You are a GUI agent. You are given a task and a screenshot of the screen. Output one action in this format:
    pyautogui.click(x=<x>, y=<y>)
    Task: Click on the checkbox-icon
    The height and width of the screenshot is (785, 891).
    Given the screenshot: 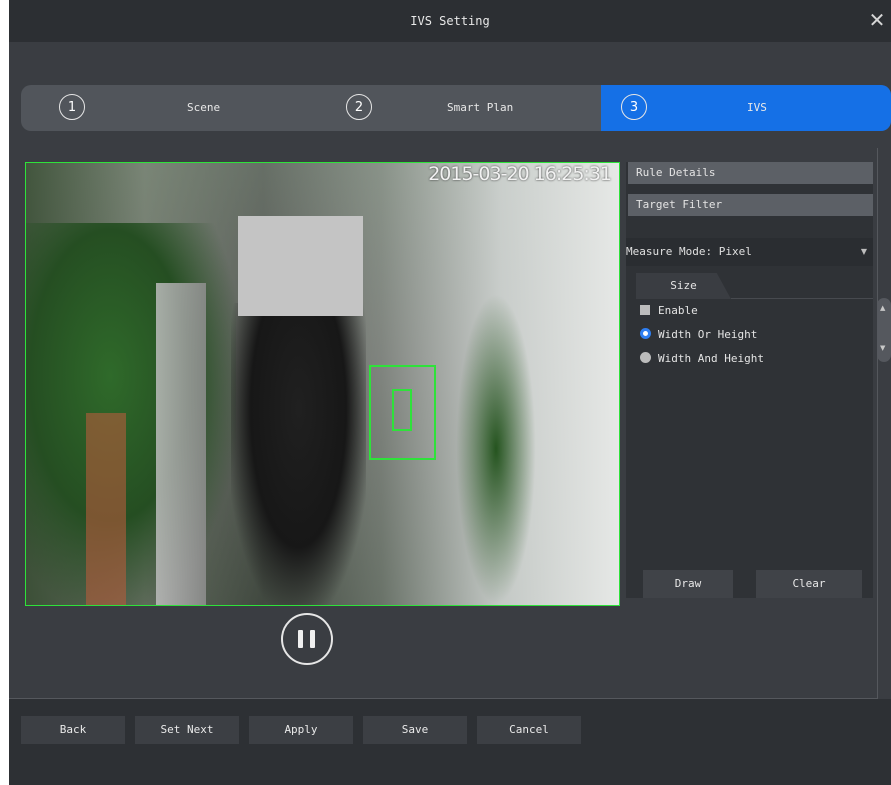 What is the action you would take?
    pyautogui.click(x=645, y=310)
    